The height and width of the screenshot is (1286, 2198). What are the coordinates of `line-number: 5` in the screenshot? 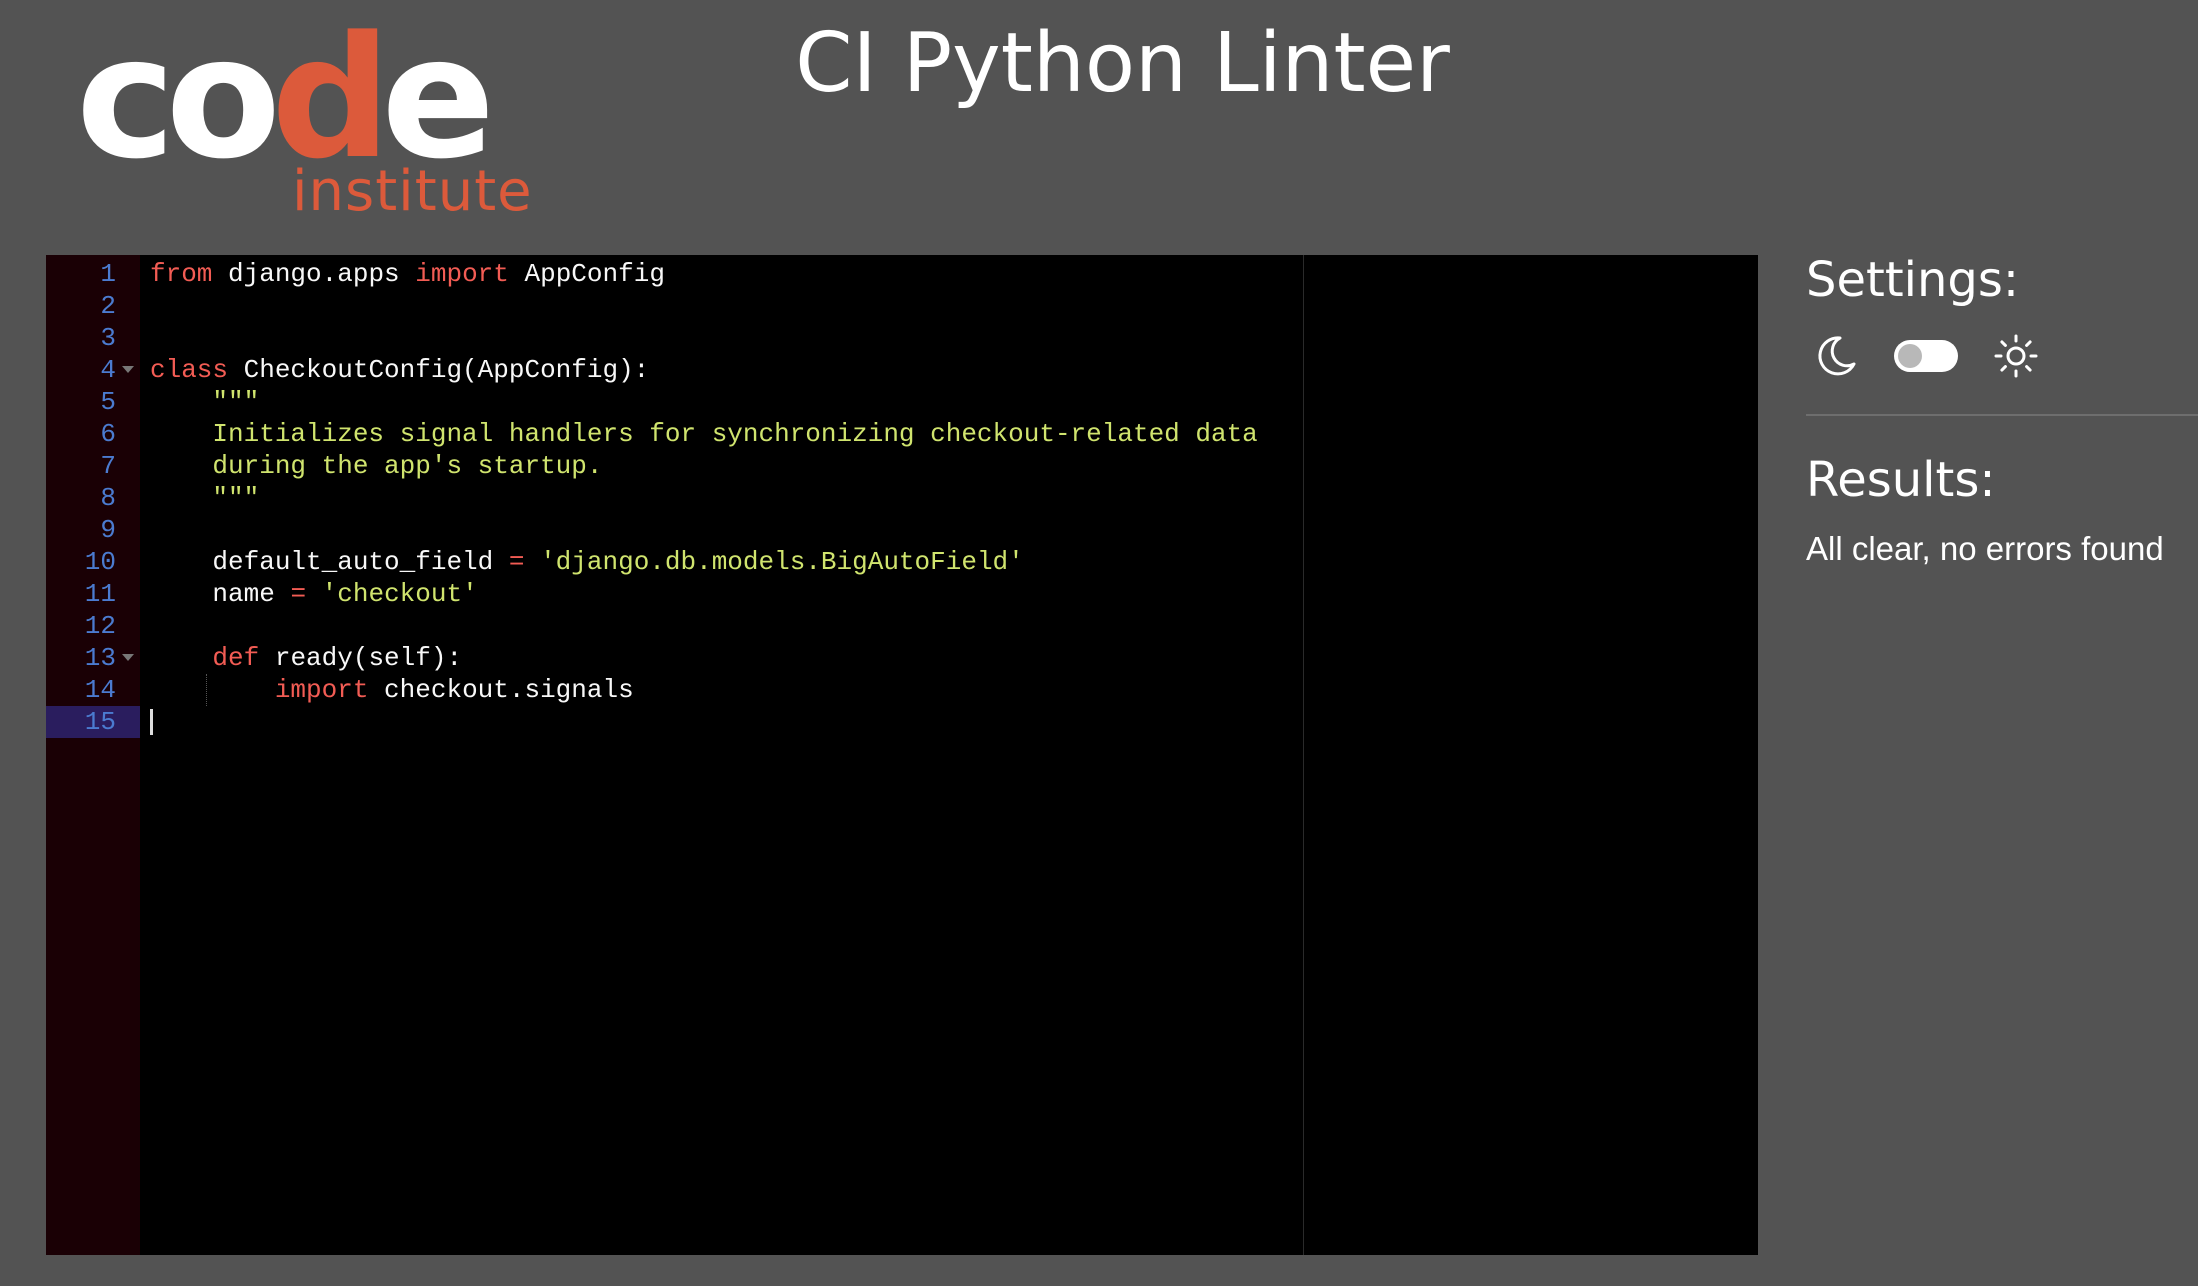 It's located at (93, 402).